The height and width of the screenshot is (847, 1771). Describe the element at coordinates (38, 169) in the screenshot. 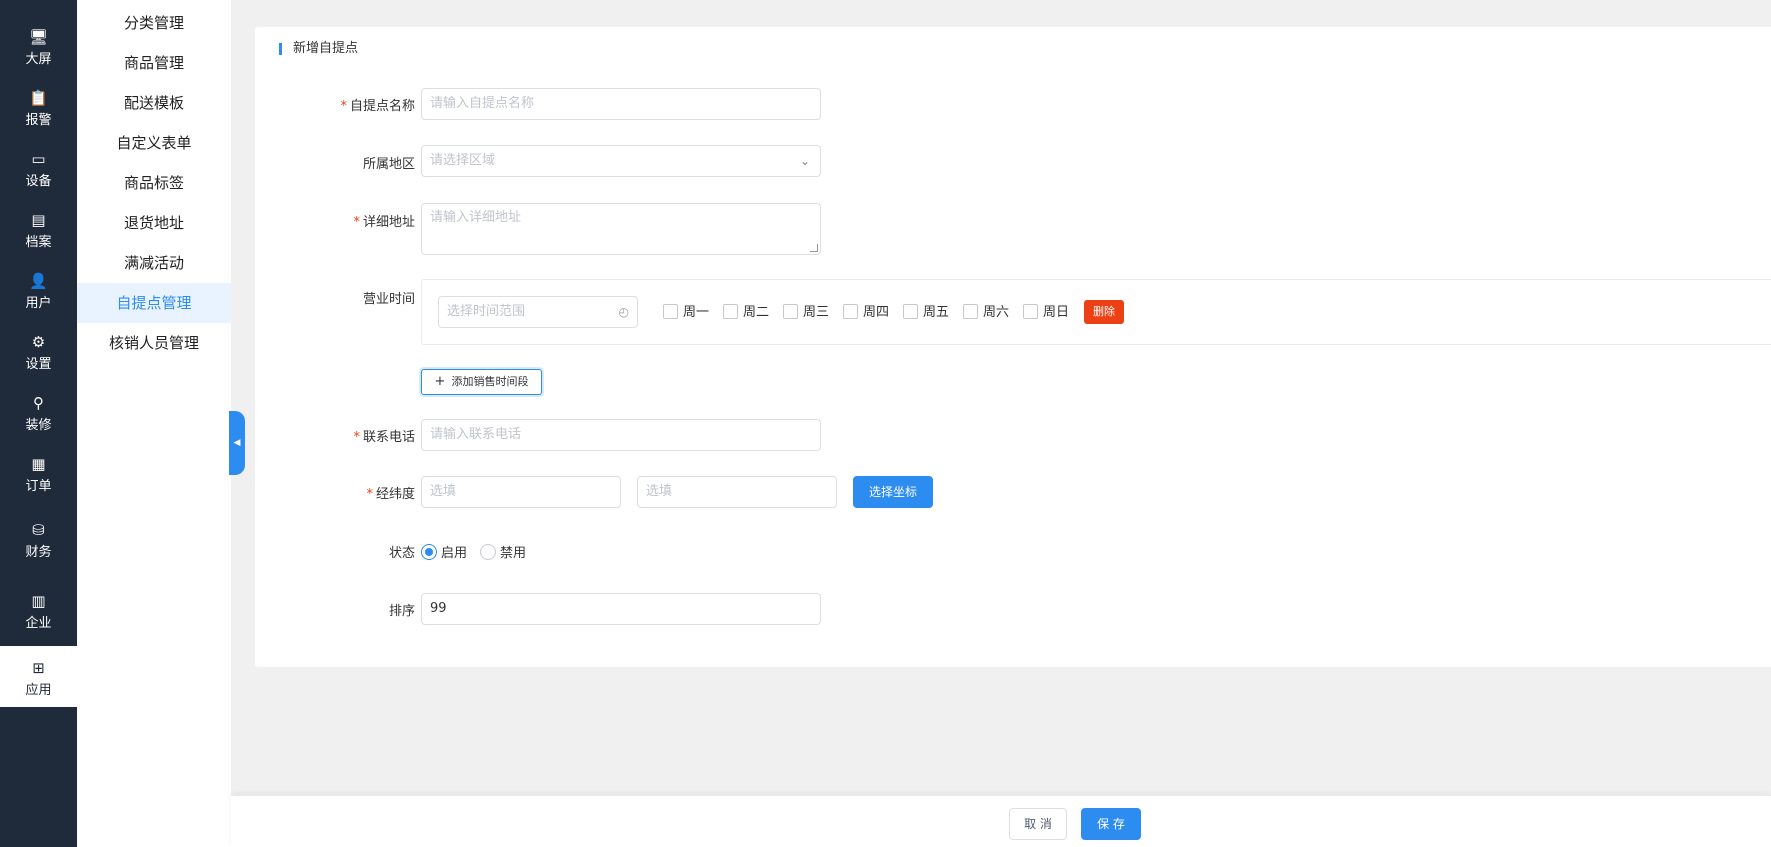

I see `nav-item-device: ▭ 设备` at that location.